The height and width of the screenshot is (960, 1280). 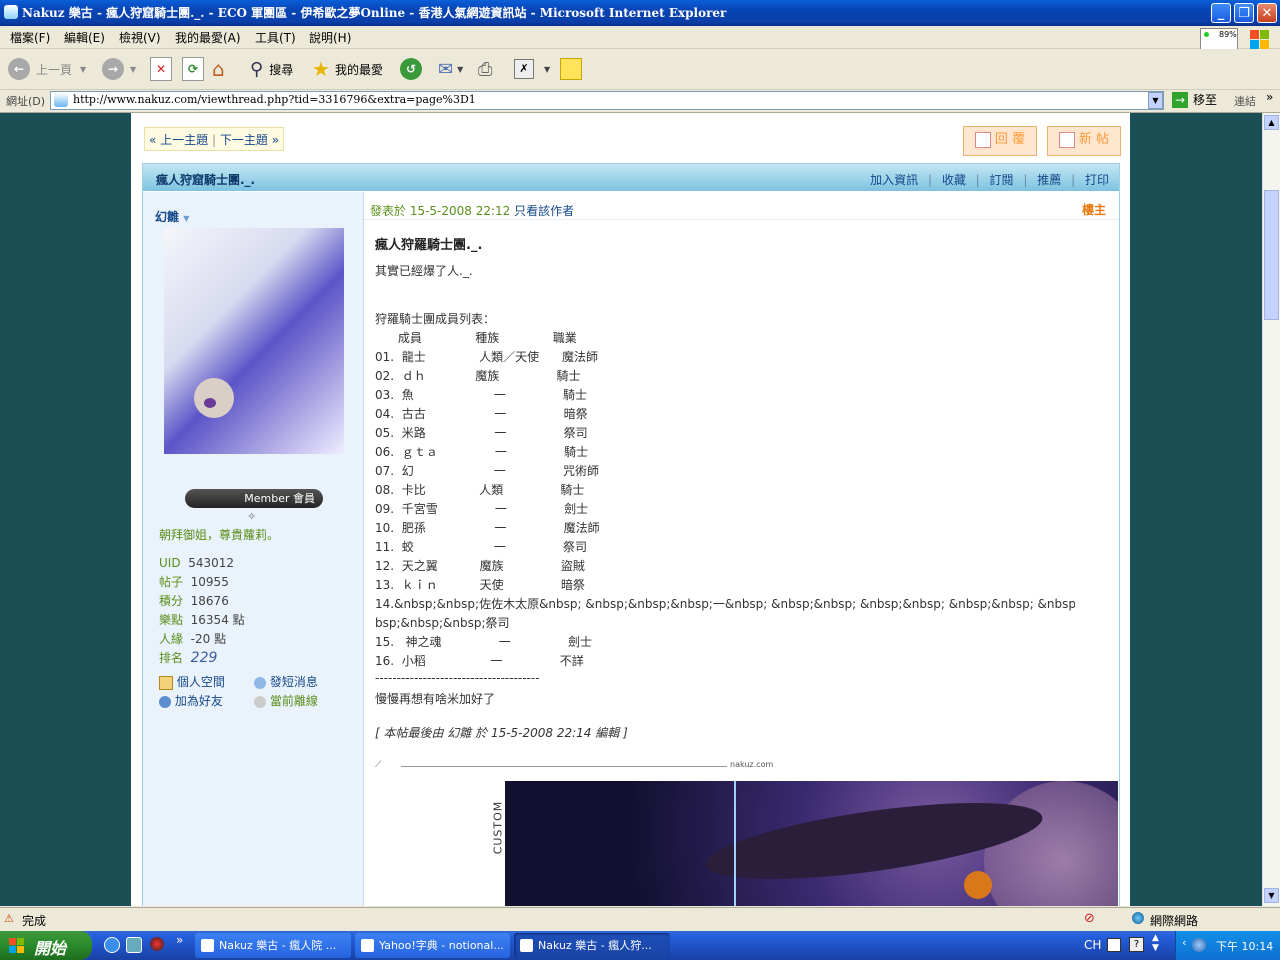 What do you see at coordinates (192, 682) in the screenshot?
I see `profile-link: 個人空間` at bounding box center [192, 682].